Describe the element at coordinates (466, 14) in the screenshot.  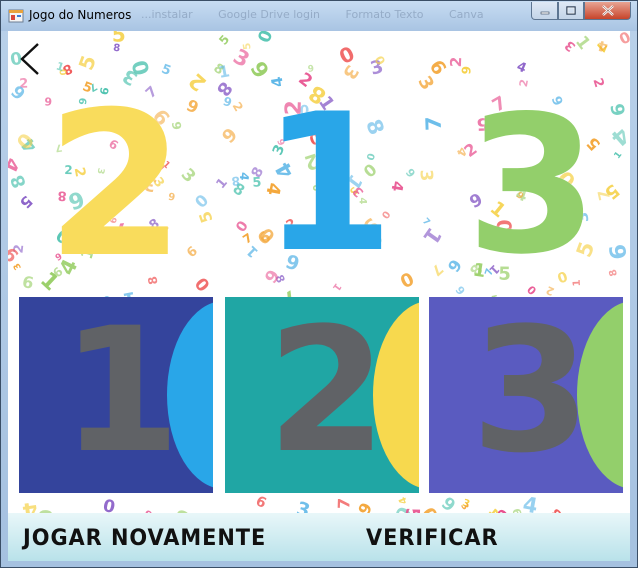
I see `background-tab: Canva` at that location.